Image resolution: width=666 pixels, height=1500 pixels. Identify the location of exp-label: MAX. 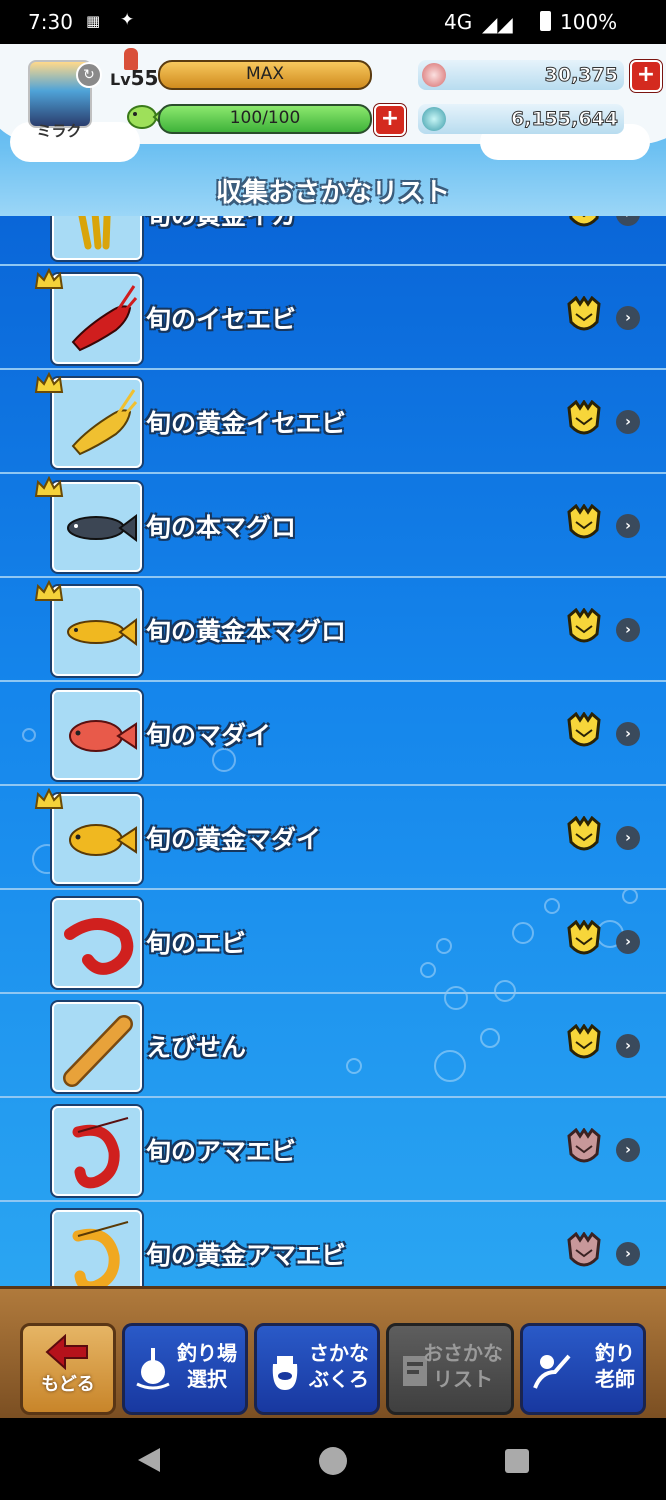
(265, 74).